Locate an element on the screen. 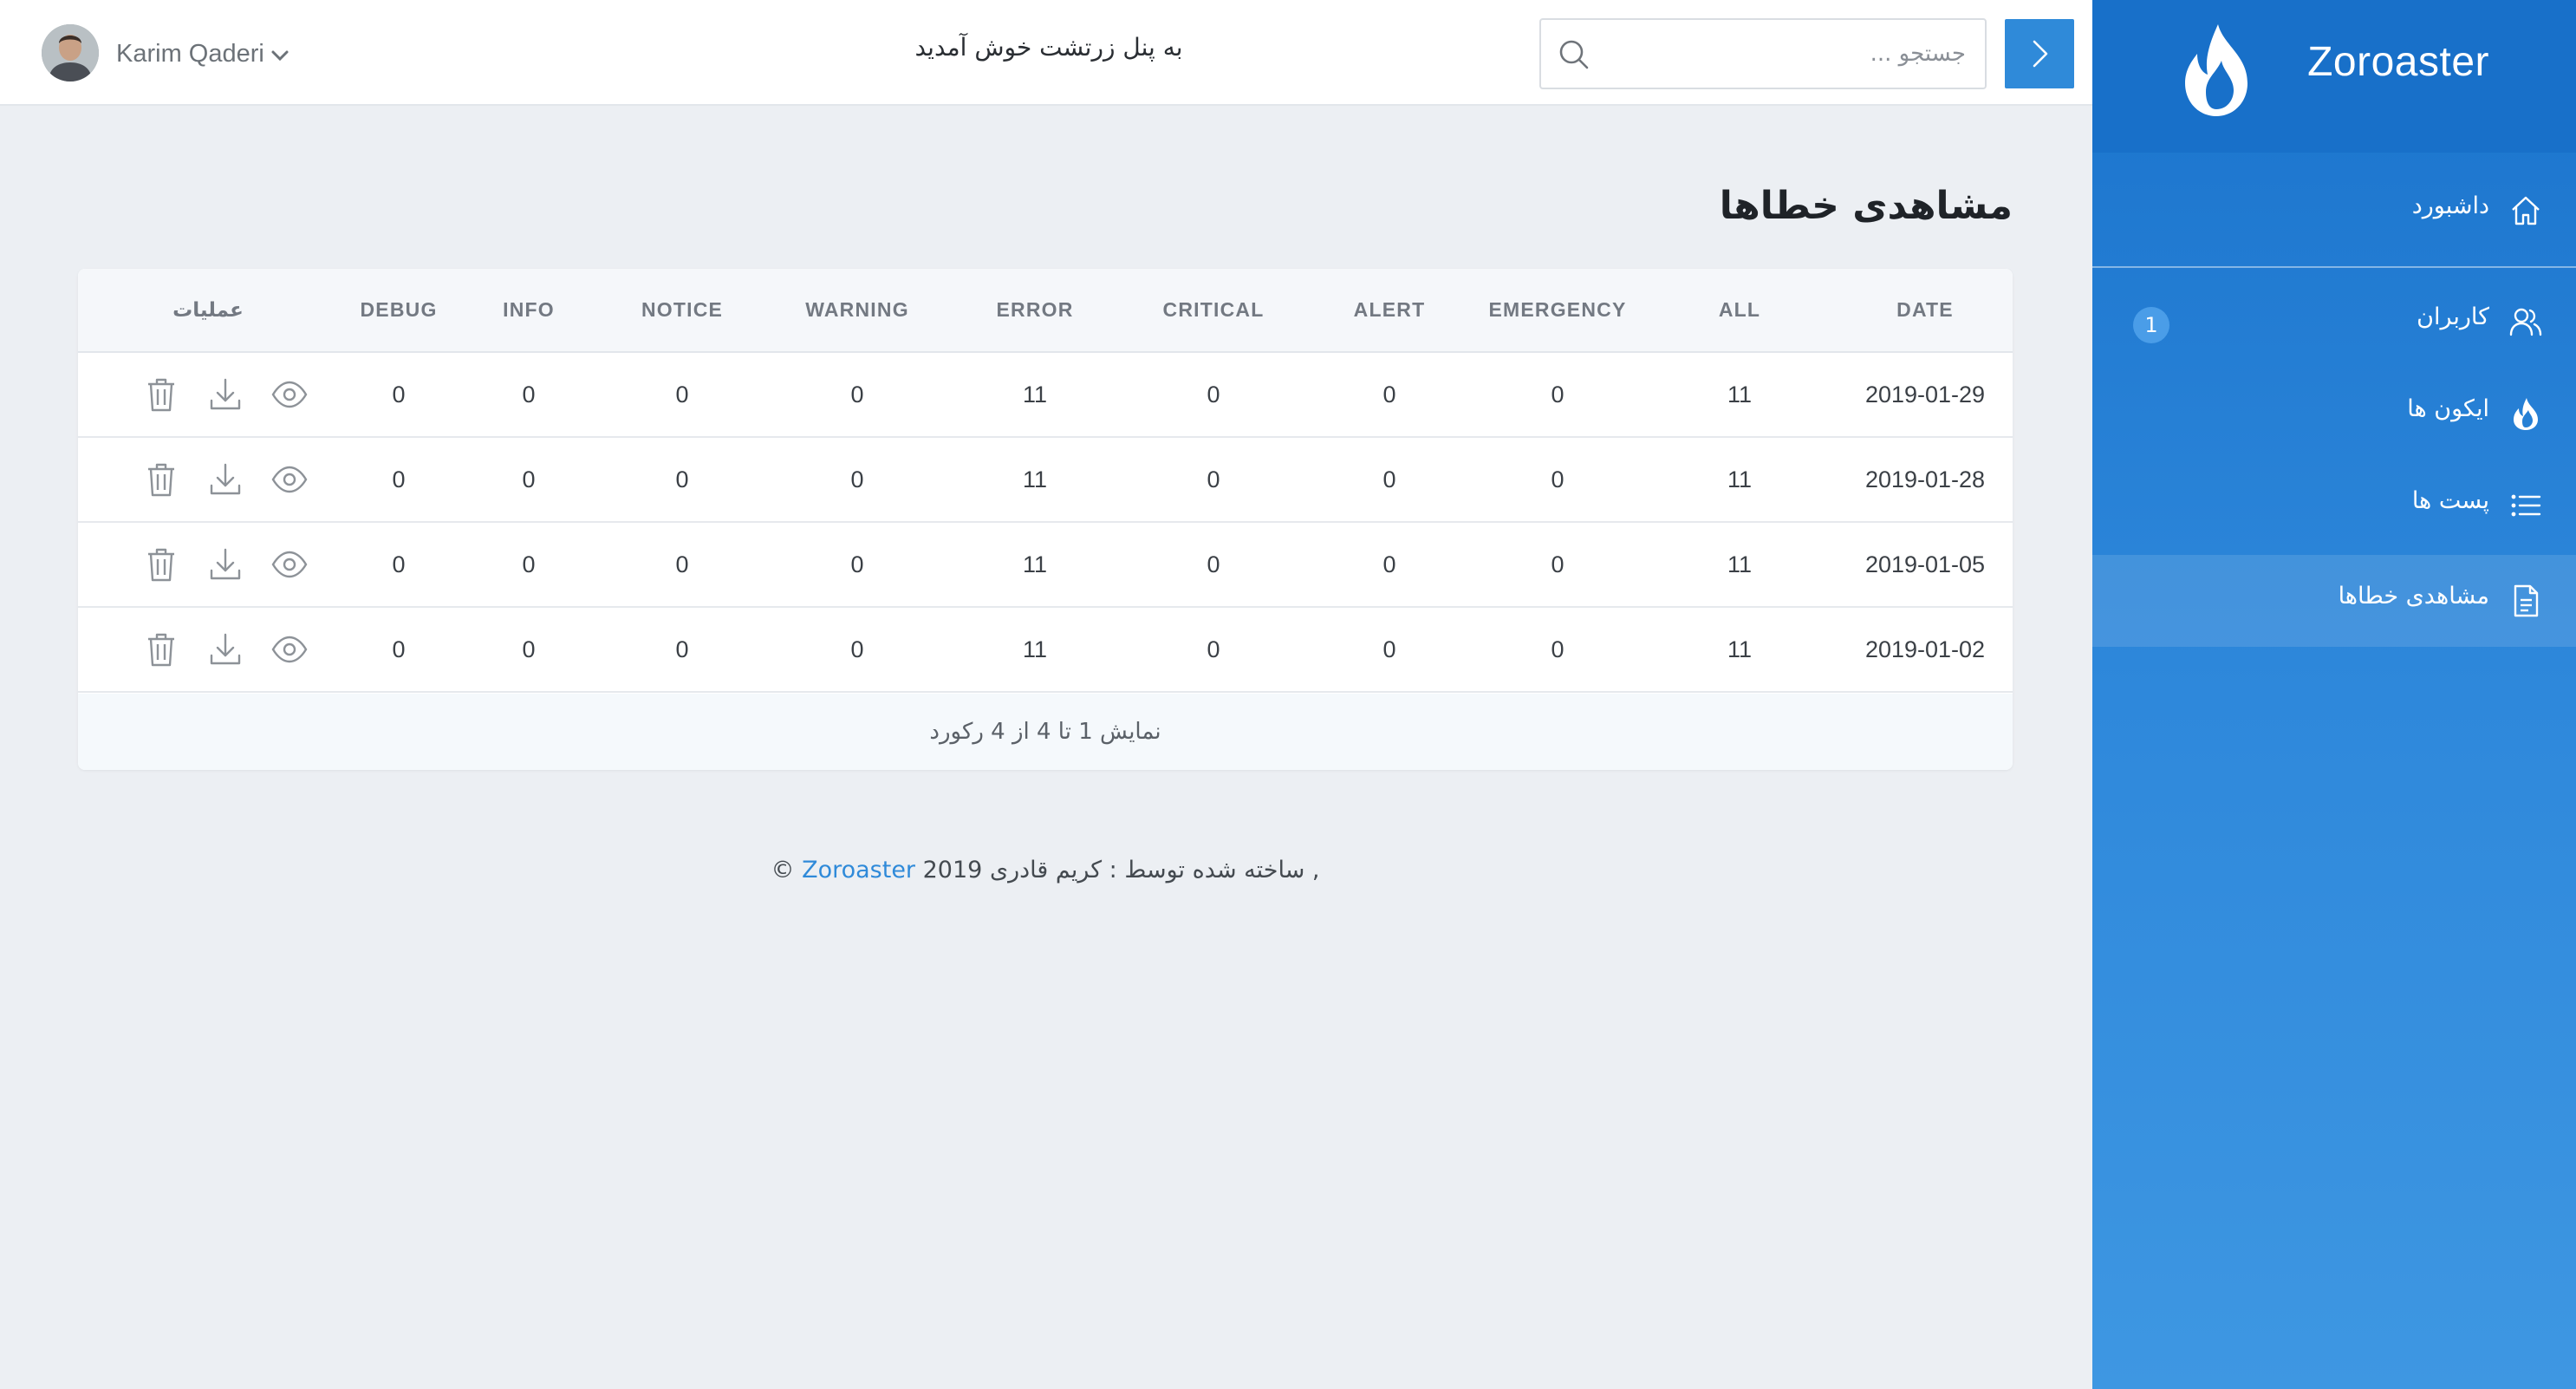 The height and width of the screenshot is (1389, 2576). search-box is located at coordinates (1763, 53).